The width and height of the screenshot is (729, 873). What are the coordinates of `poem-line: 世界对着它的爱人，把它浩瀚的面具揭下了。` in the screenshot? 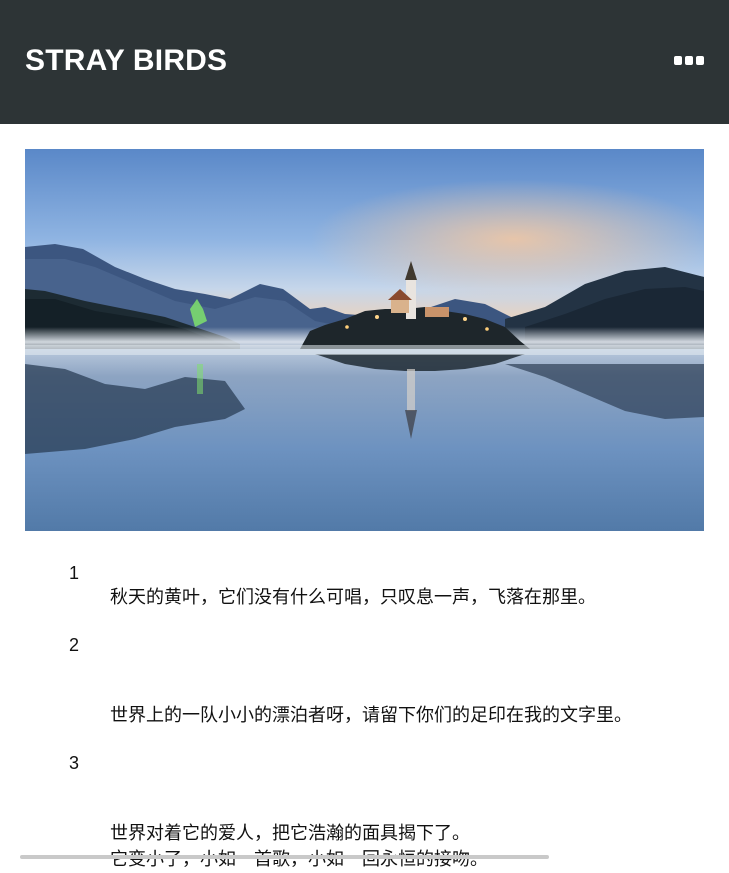 It's located at (290, 833).